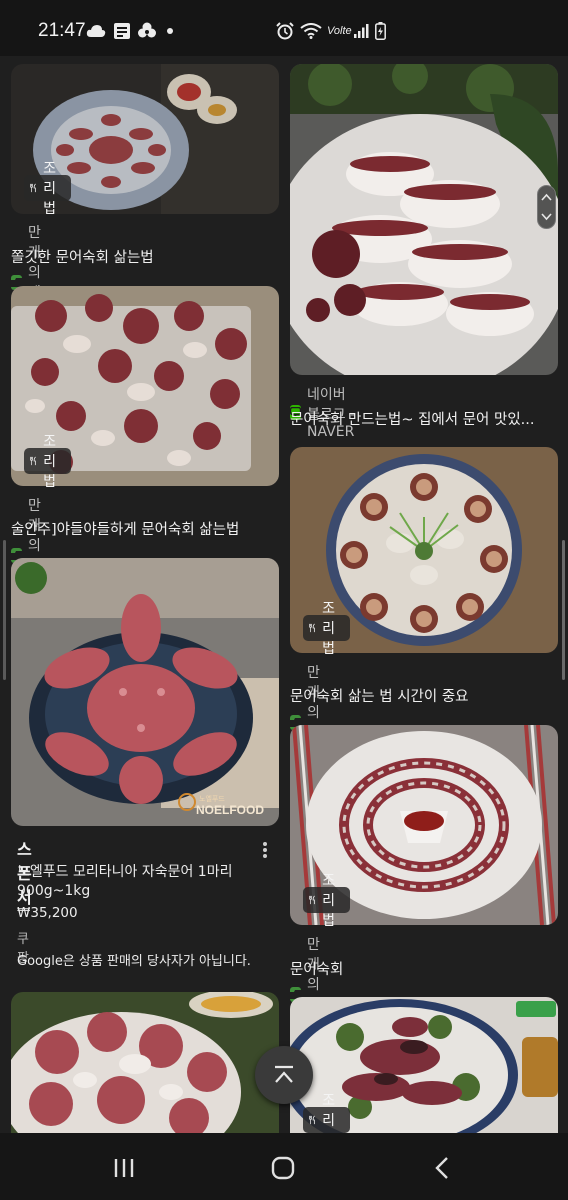 This screenshot has width=568, height=1200. I want to click on left-edge-indicator, so click(4, 610).